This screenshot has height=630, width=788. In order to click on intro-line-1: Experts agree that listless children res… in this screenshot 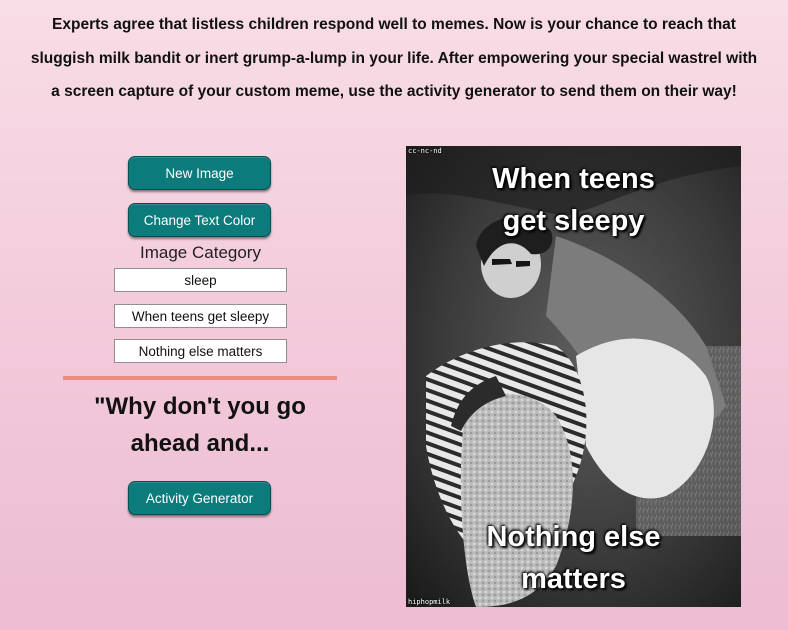, I will do `click(394, 24)`.